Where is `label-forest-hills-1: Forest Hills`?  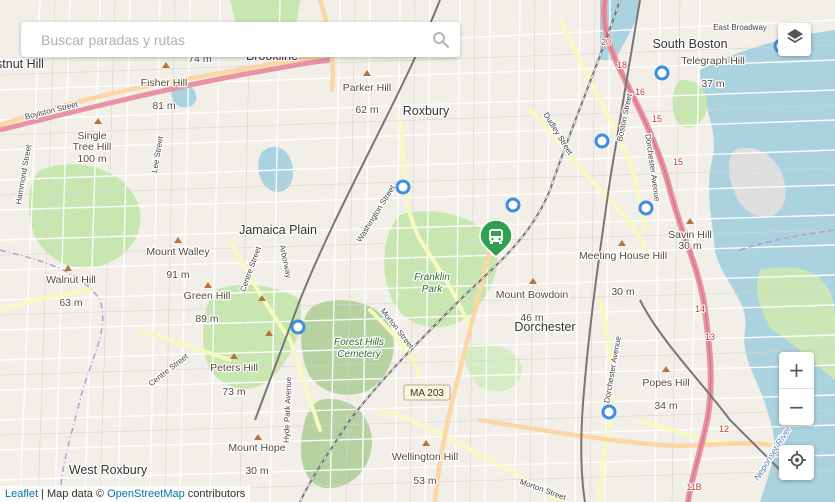
label-forest-hills-1: Forest Hills is located at coordinates (359, 342).